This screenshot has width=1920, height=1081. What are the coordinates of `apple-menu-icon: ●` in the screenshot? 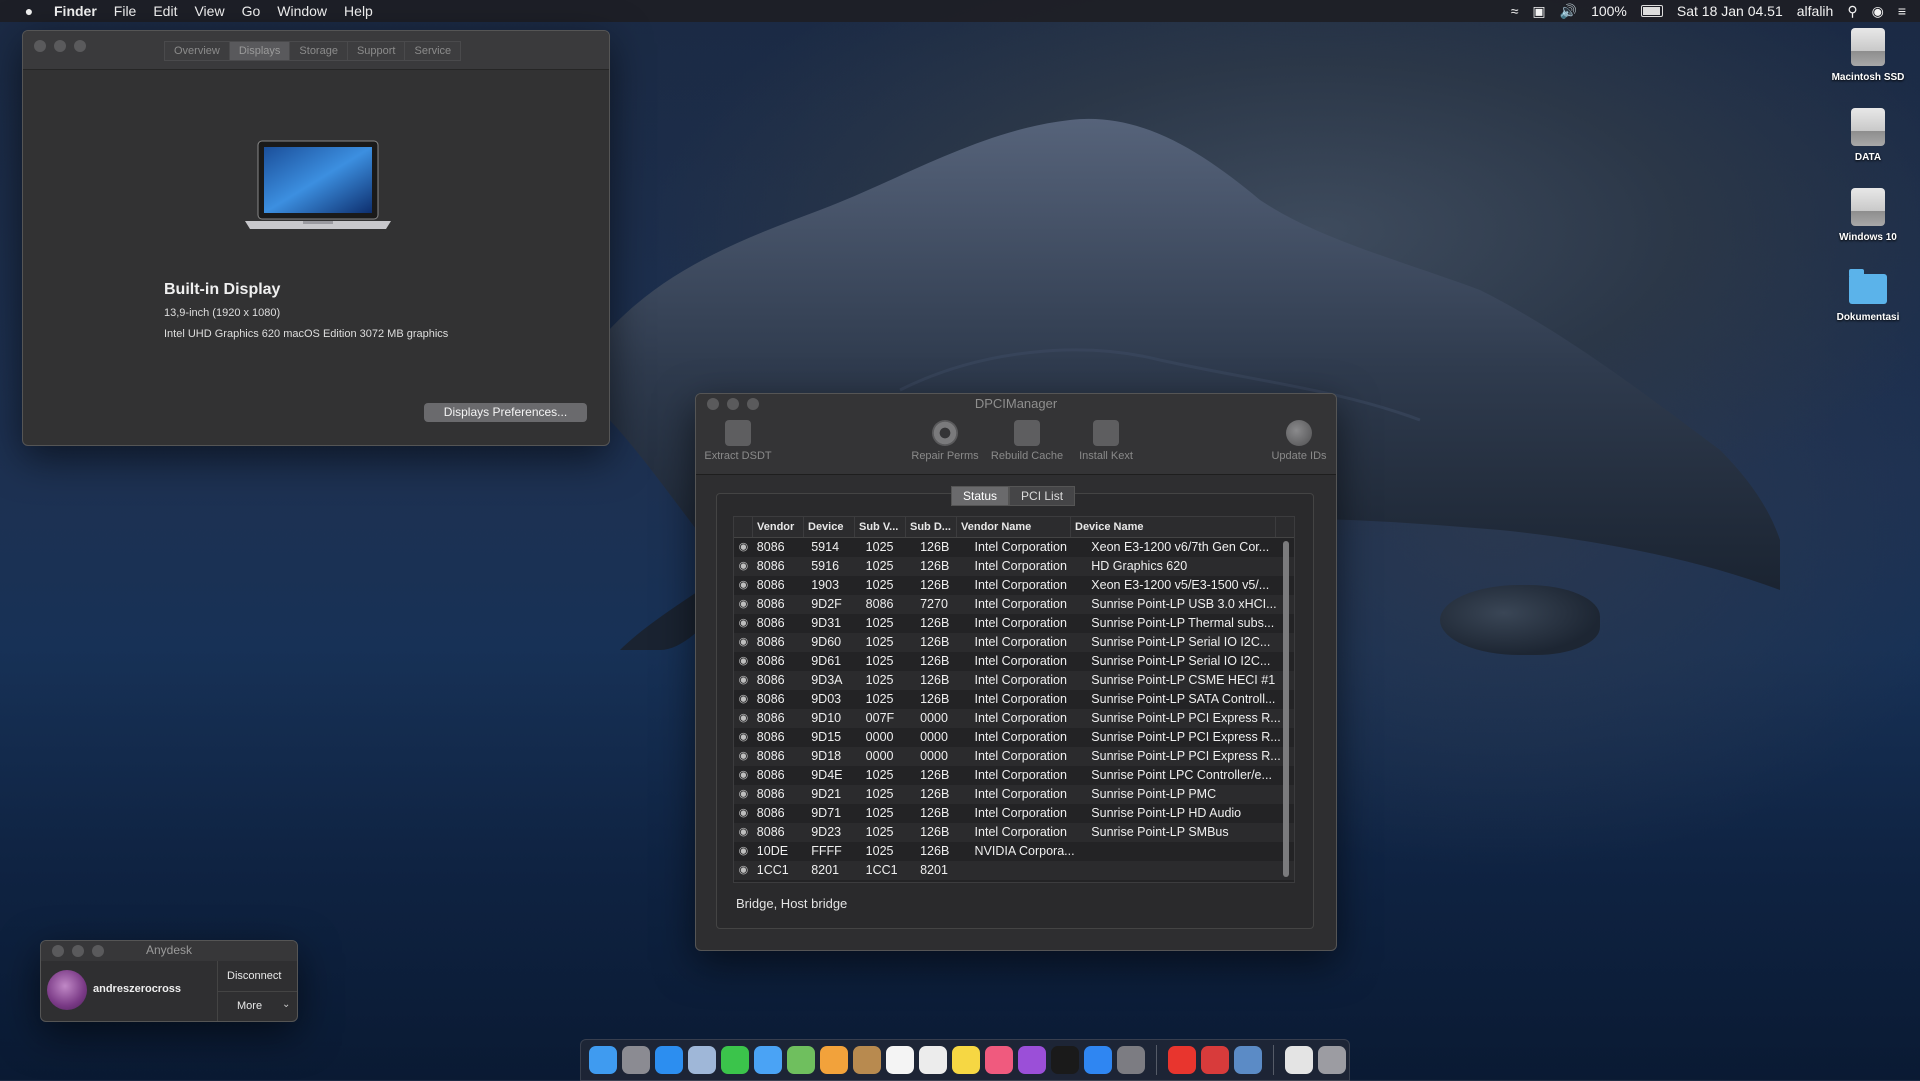 It's located at (29, 11).